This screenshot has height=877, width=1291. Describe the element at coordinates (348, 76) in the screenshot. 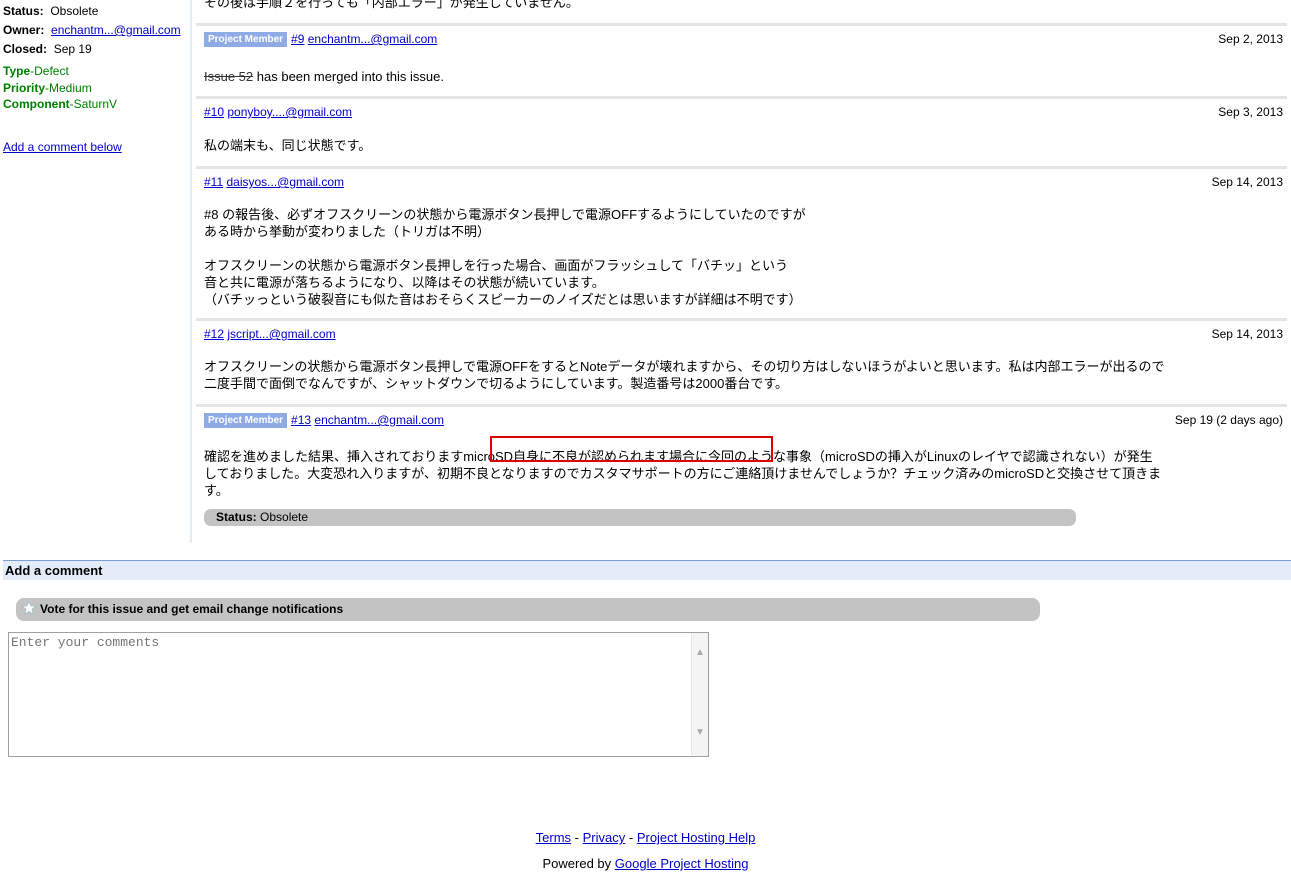

I see `comment-body-text: has been merged into this issue.` at that location.